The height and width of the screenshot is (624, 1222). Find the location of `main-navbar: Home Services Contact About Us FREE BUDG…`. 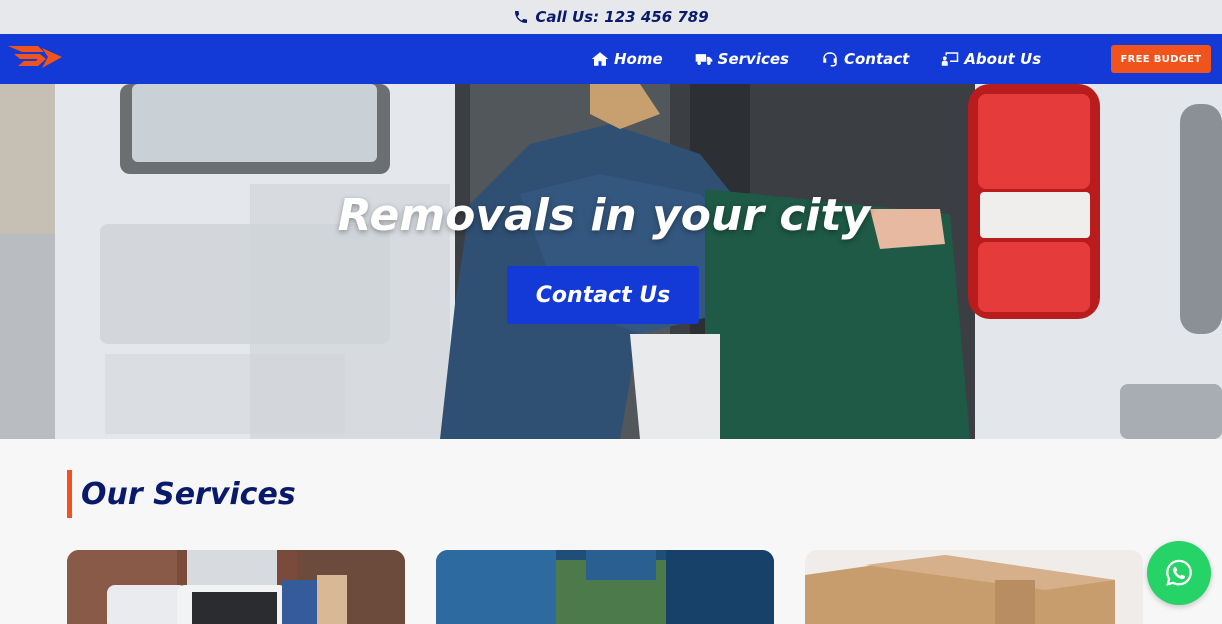

main-navbar: Home Services Contact About Us FREE BUDG… is located at coordinates (611, 59).